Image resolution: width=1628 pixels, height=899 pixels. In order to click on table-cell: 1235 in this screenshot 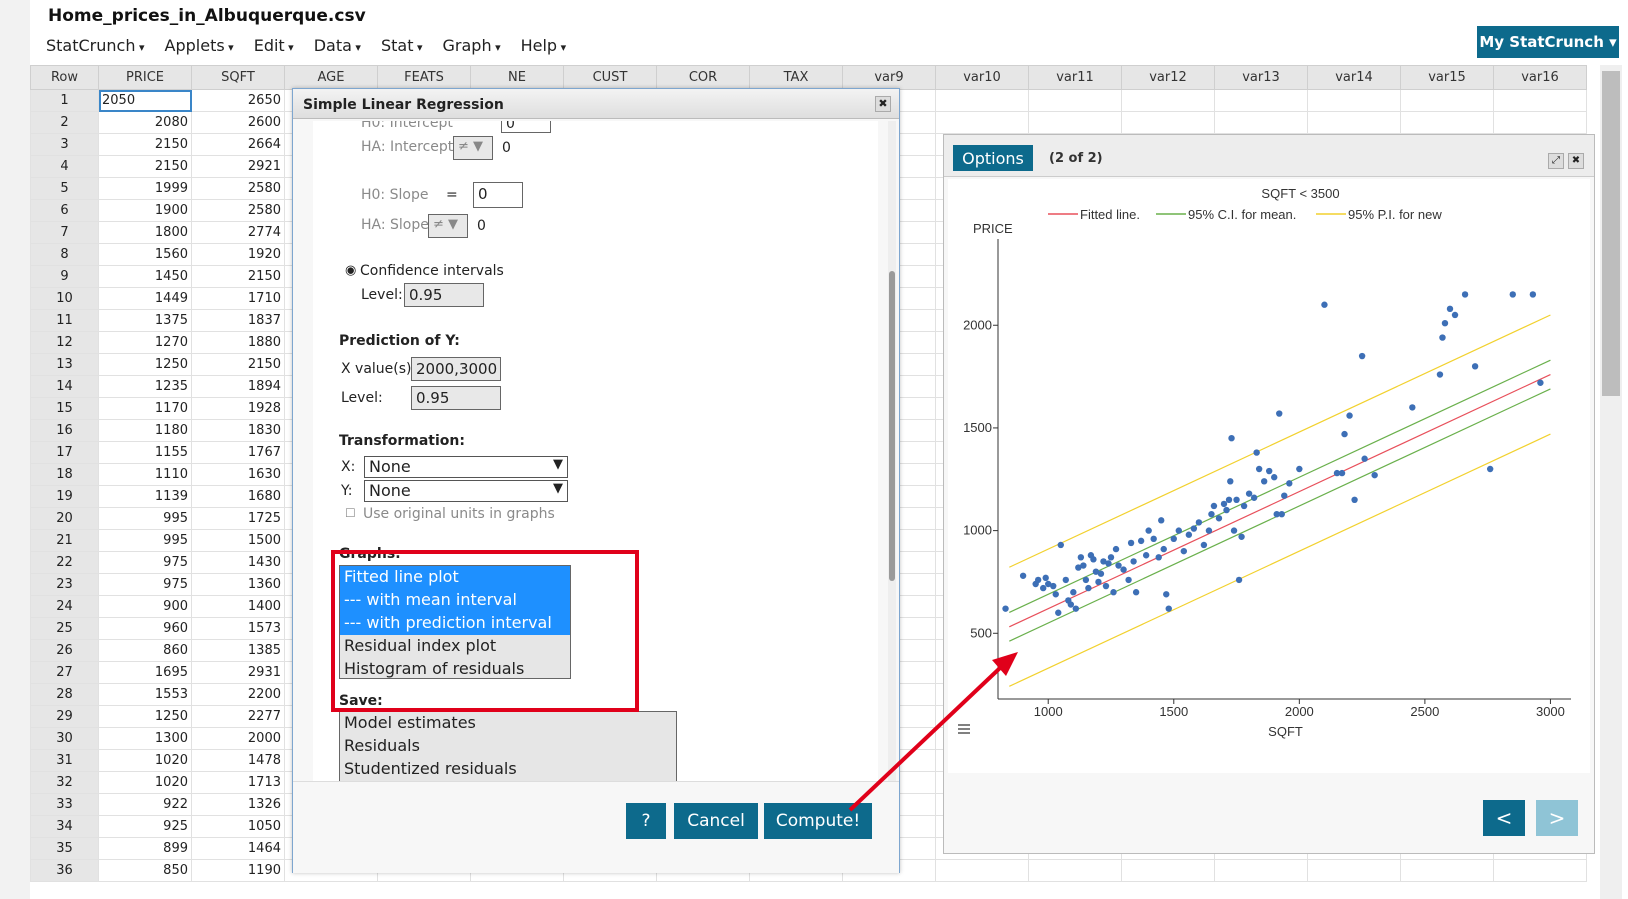, I will do `click(145, 386)`.